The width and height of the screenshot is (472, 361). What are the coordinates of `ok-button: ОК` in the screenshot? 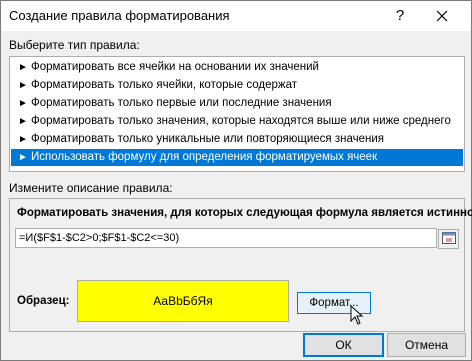 It's located at (343, 345).